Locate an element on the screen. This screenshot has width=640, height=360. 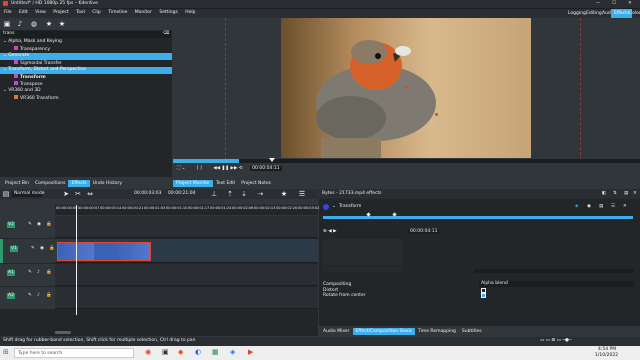
tree-effect-selected: Transform is located at coordinates (86, 77).